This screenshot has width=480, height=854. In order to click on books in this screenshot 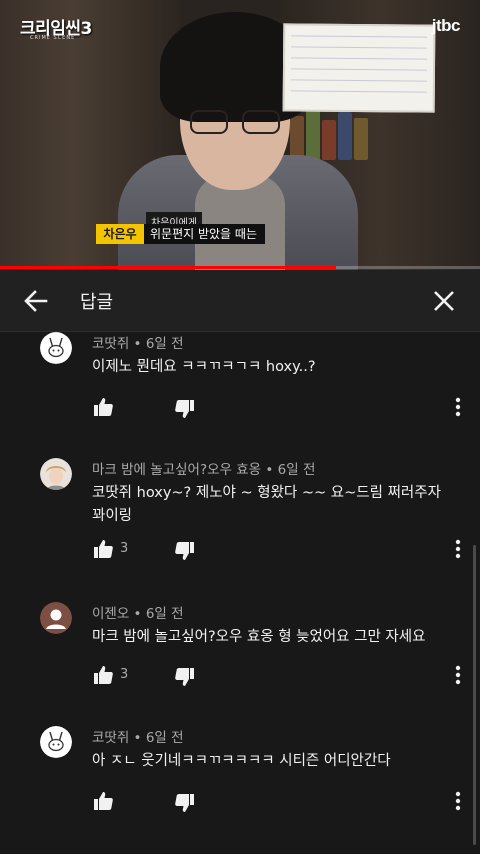, I will do `click(335, 135)`.